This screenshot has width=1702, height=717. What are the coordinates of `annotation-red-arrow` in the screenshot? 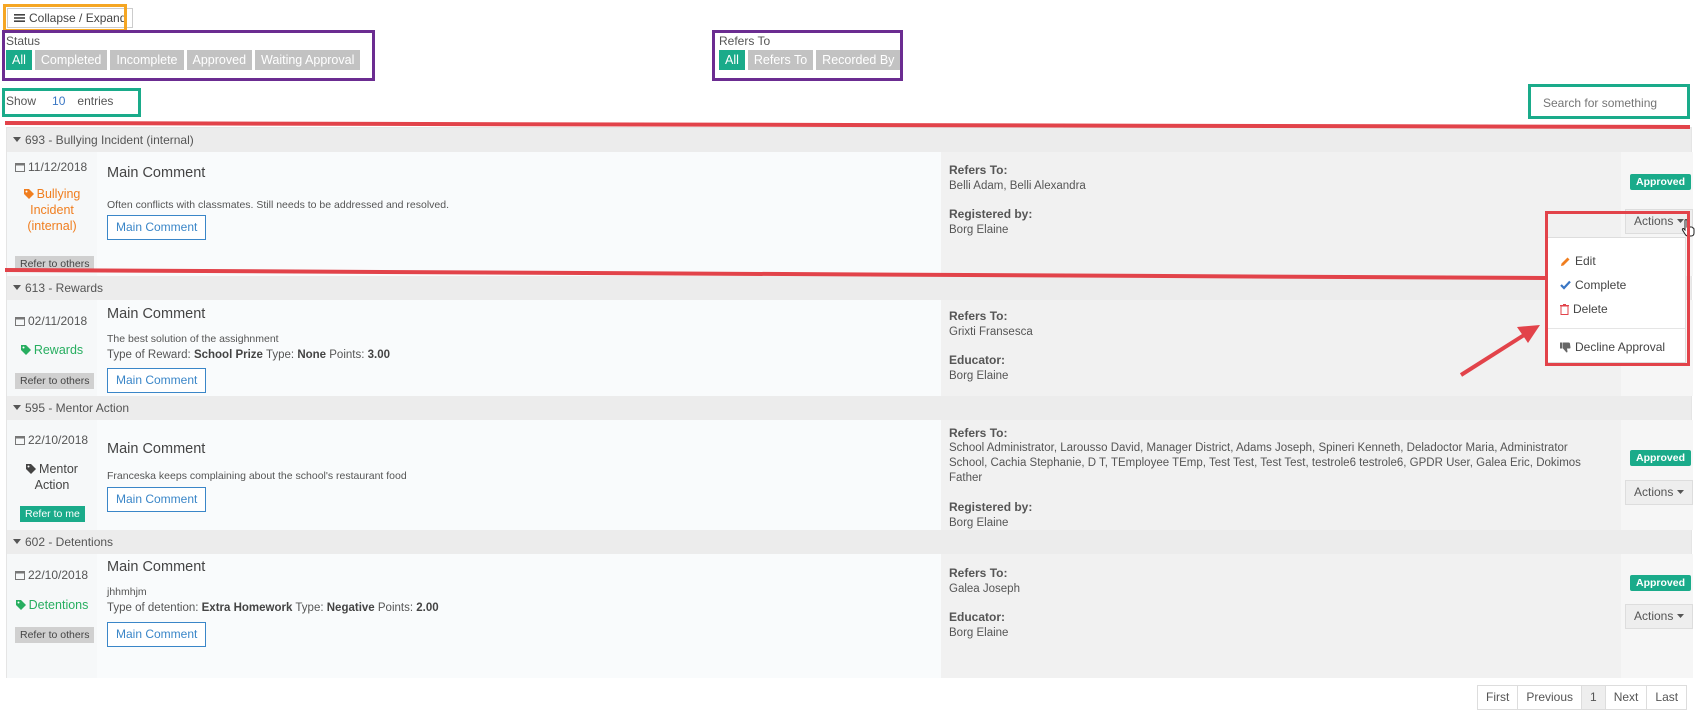 It's located at (1496, 352).